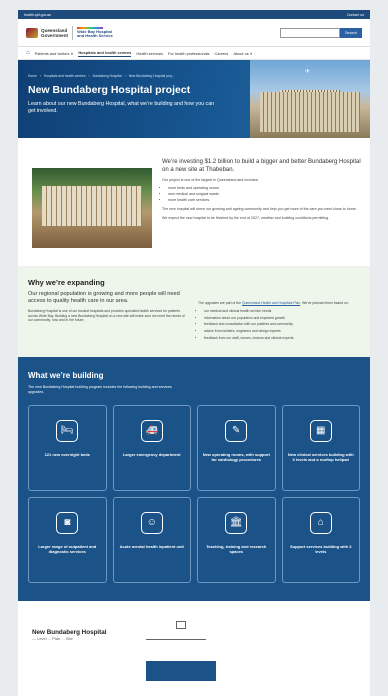 Image resolution: width=388 pixels, height=696 pixels. Describe the element at coordinates (105, 53) in the screenshot. I see `nav-hospitals: Hospitals and health centres` at that location.